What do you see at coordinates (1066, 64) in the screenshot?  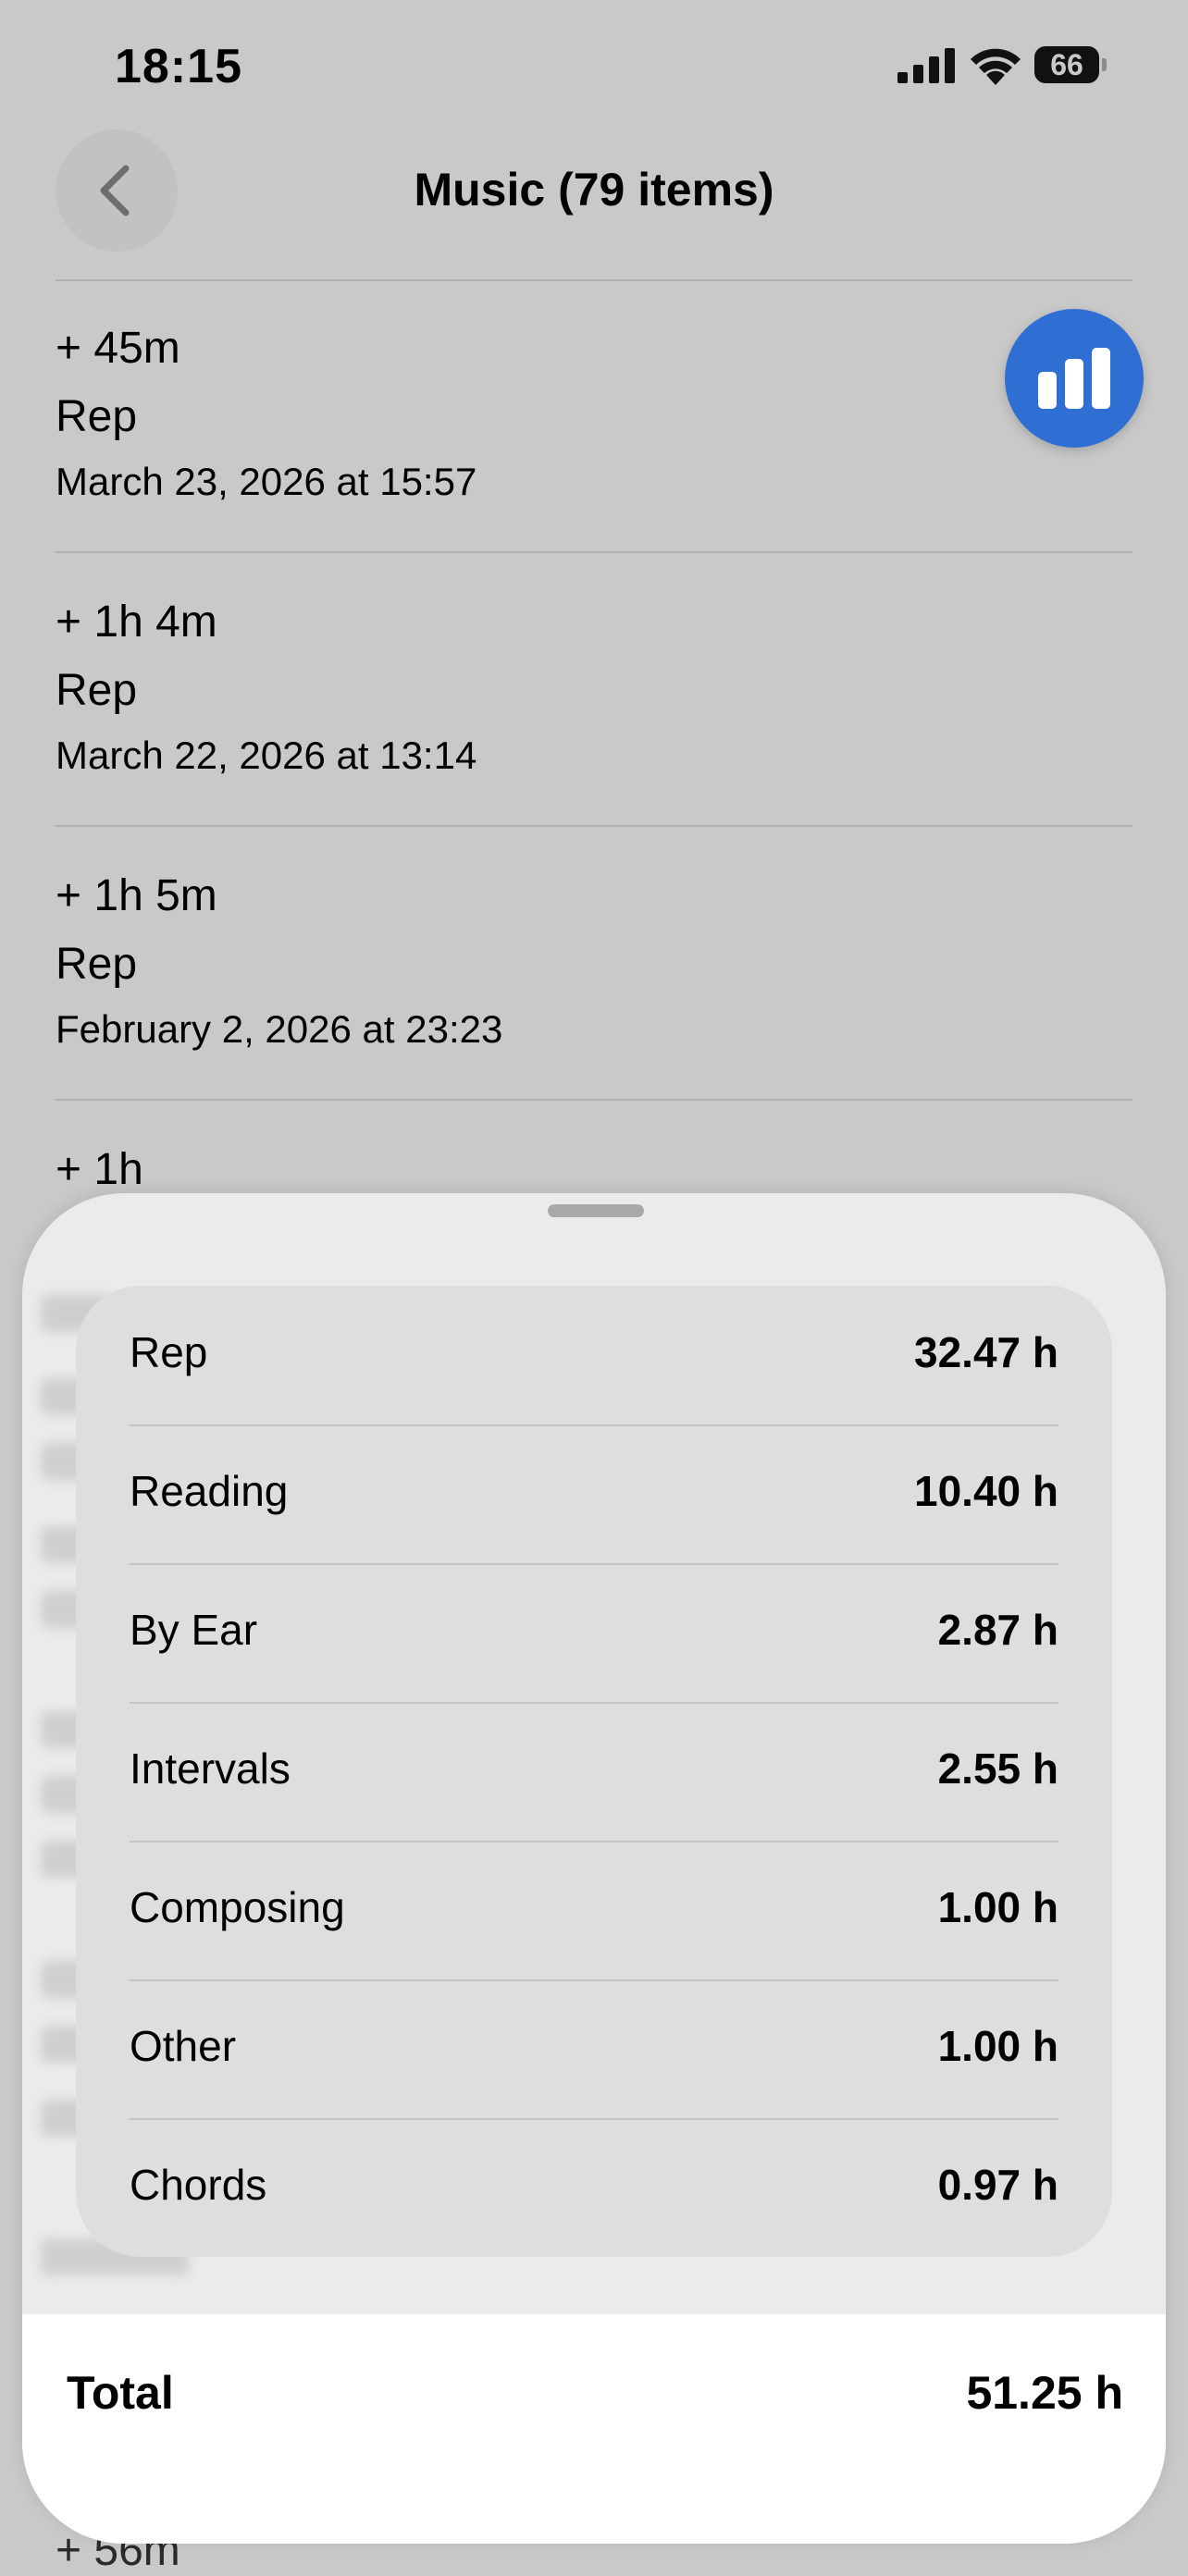 I see `battery-level: 66` at bounding box center [1066, 64].